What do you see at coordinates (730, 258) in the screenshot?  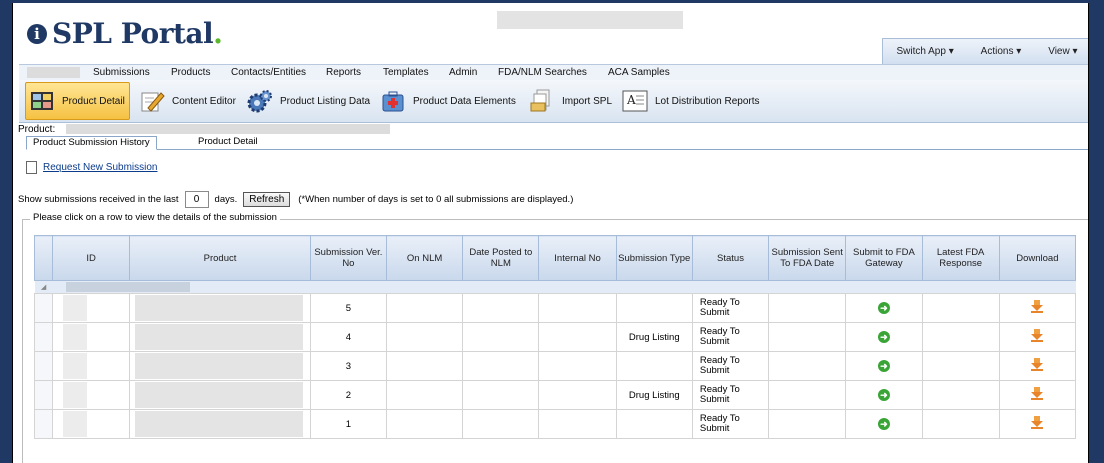 I see `col-status: Status` at bounding box center [730, 258].